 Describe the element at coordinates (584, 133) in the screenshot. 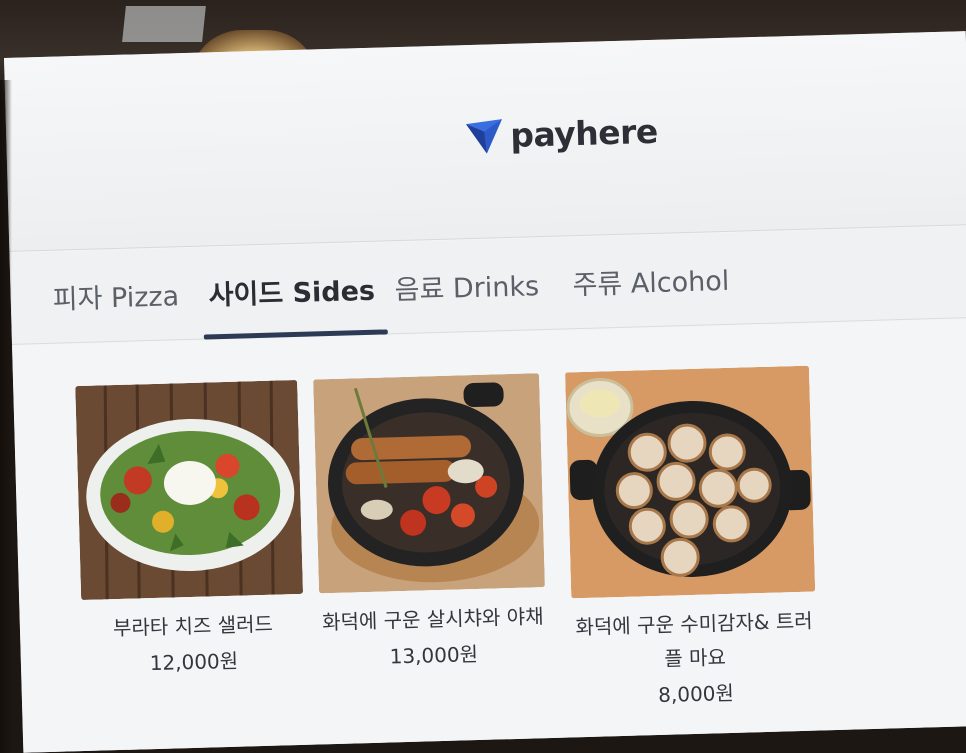

I see `brand-name: payhere` at that location.